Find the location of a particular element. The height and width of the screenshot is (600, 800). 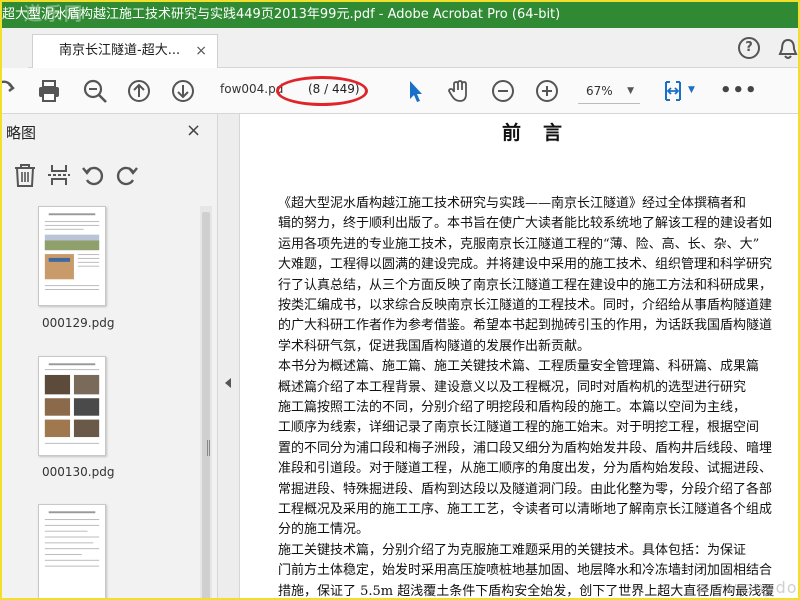

more-tools-icon: ••• is located at coordinates (739, 90).